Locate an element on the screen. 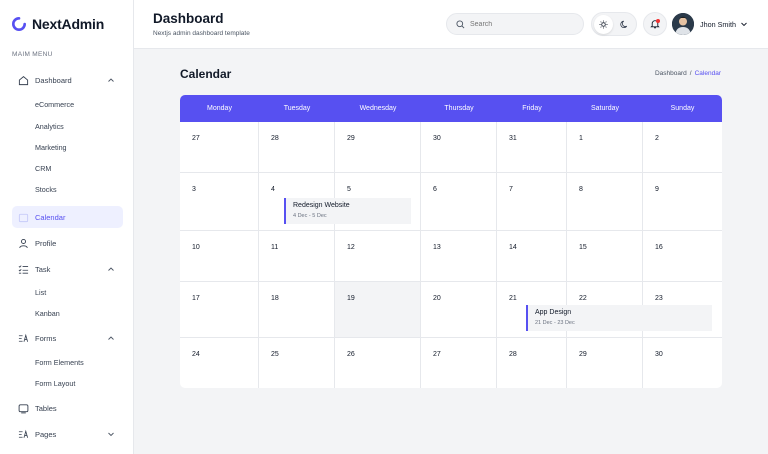  sidebar-item-kanban: Kanban is located at coordinates (47, 313).